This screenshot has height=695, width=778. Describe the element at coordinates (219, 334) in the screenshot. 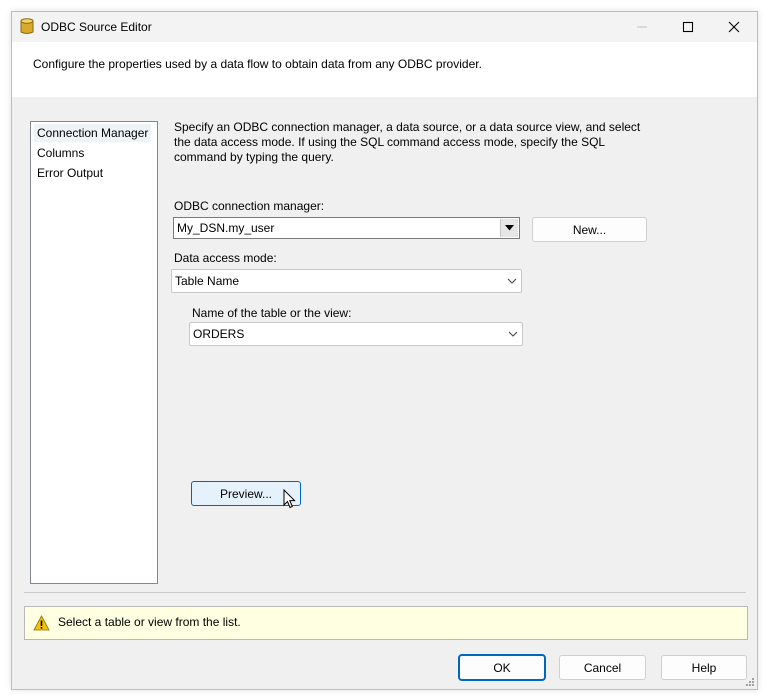

I see `table-name-value: ORDERS` at that location.